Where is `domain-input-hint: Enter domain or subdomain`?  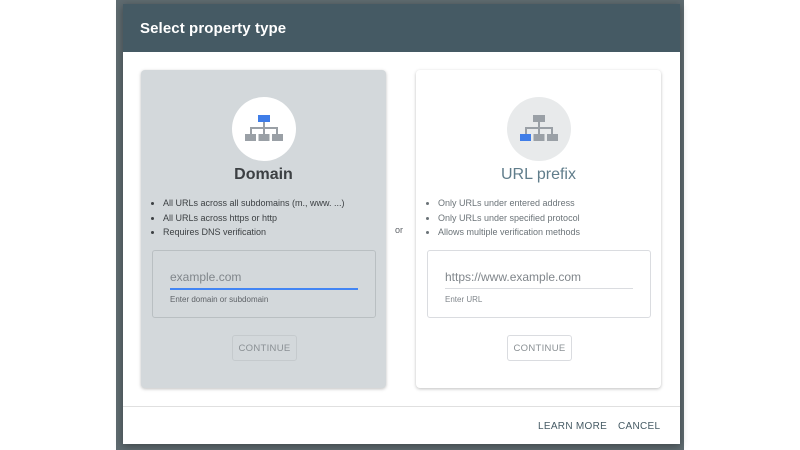 domain-input-hint: Enter domain or subdomain is located at coordinates (219, 299).